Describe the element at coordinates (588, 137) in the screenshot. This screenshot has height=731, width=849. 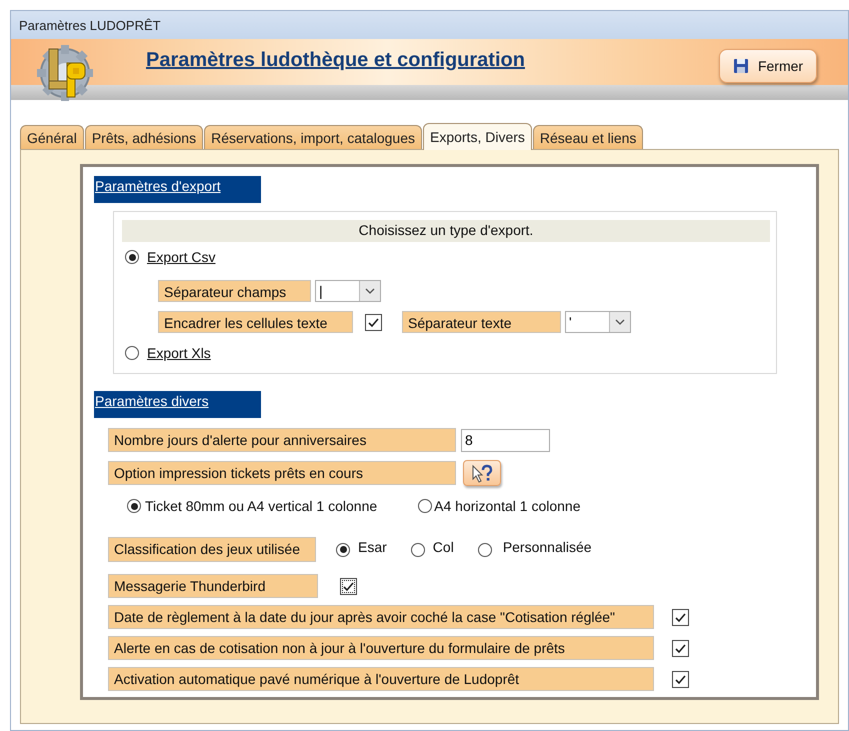
I see `tab: Réseau et liens` at that location.